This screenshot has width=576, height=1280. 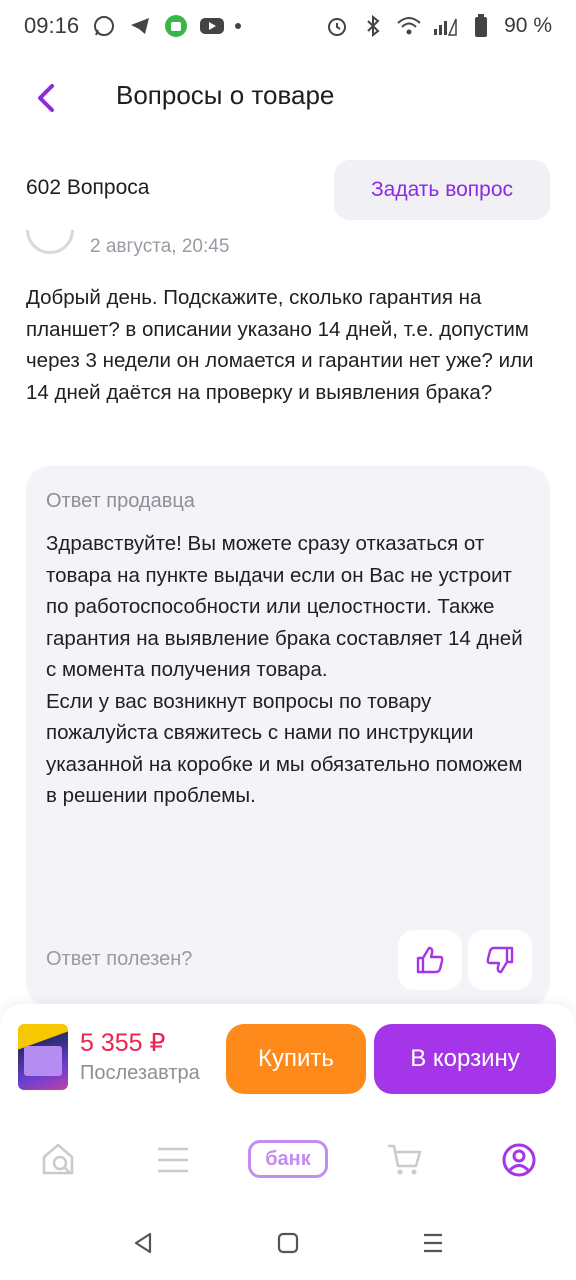 I want to click on back-button, so click(x=46, y=98).